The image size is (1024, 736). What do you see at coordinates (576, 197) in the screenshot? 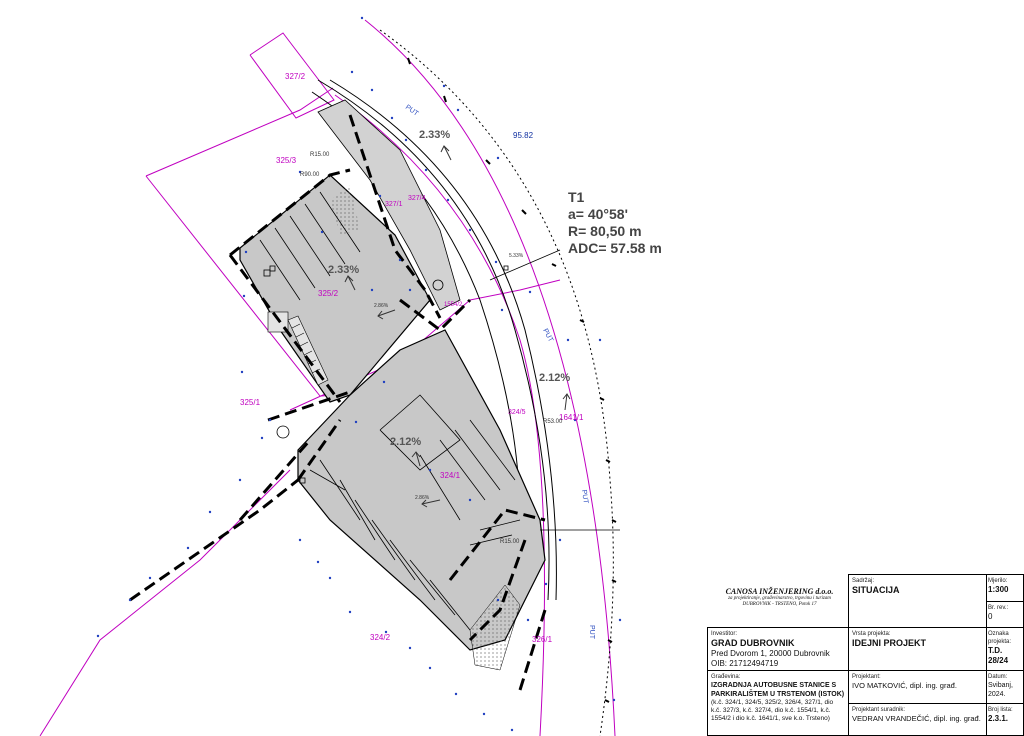
I see `curve-name: T1` at bounding box center [576, 197].